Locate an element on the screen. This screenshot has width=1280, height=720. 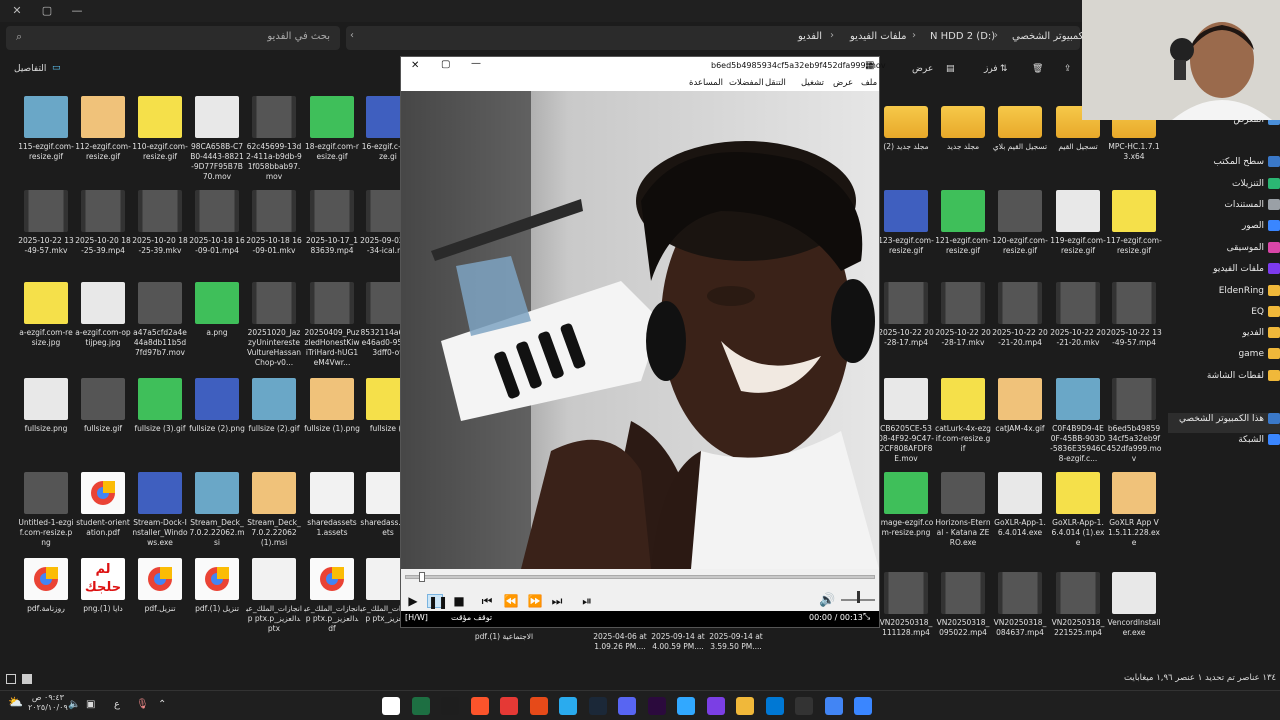
file-explorer-icon is located at coordinates (745, 706).